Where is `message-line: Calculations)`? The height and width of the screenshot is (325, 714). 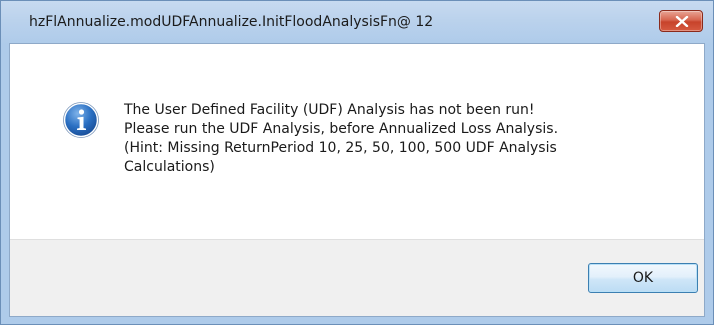
message-line: Calculations) is located at coordinates (169, 167).